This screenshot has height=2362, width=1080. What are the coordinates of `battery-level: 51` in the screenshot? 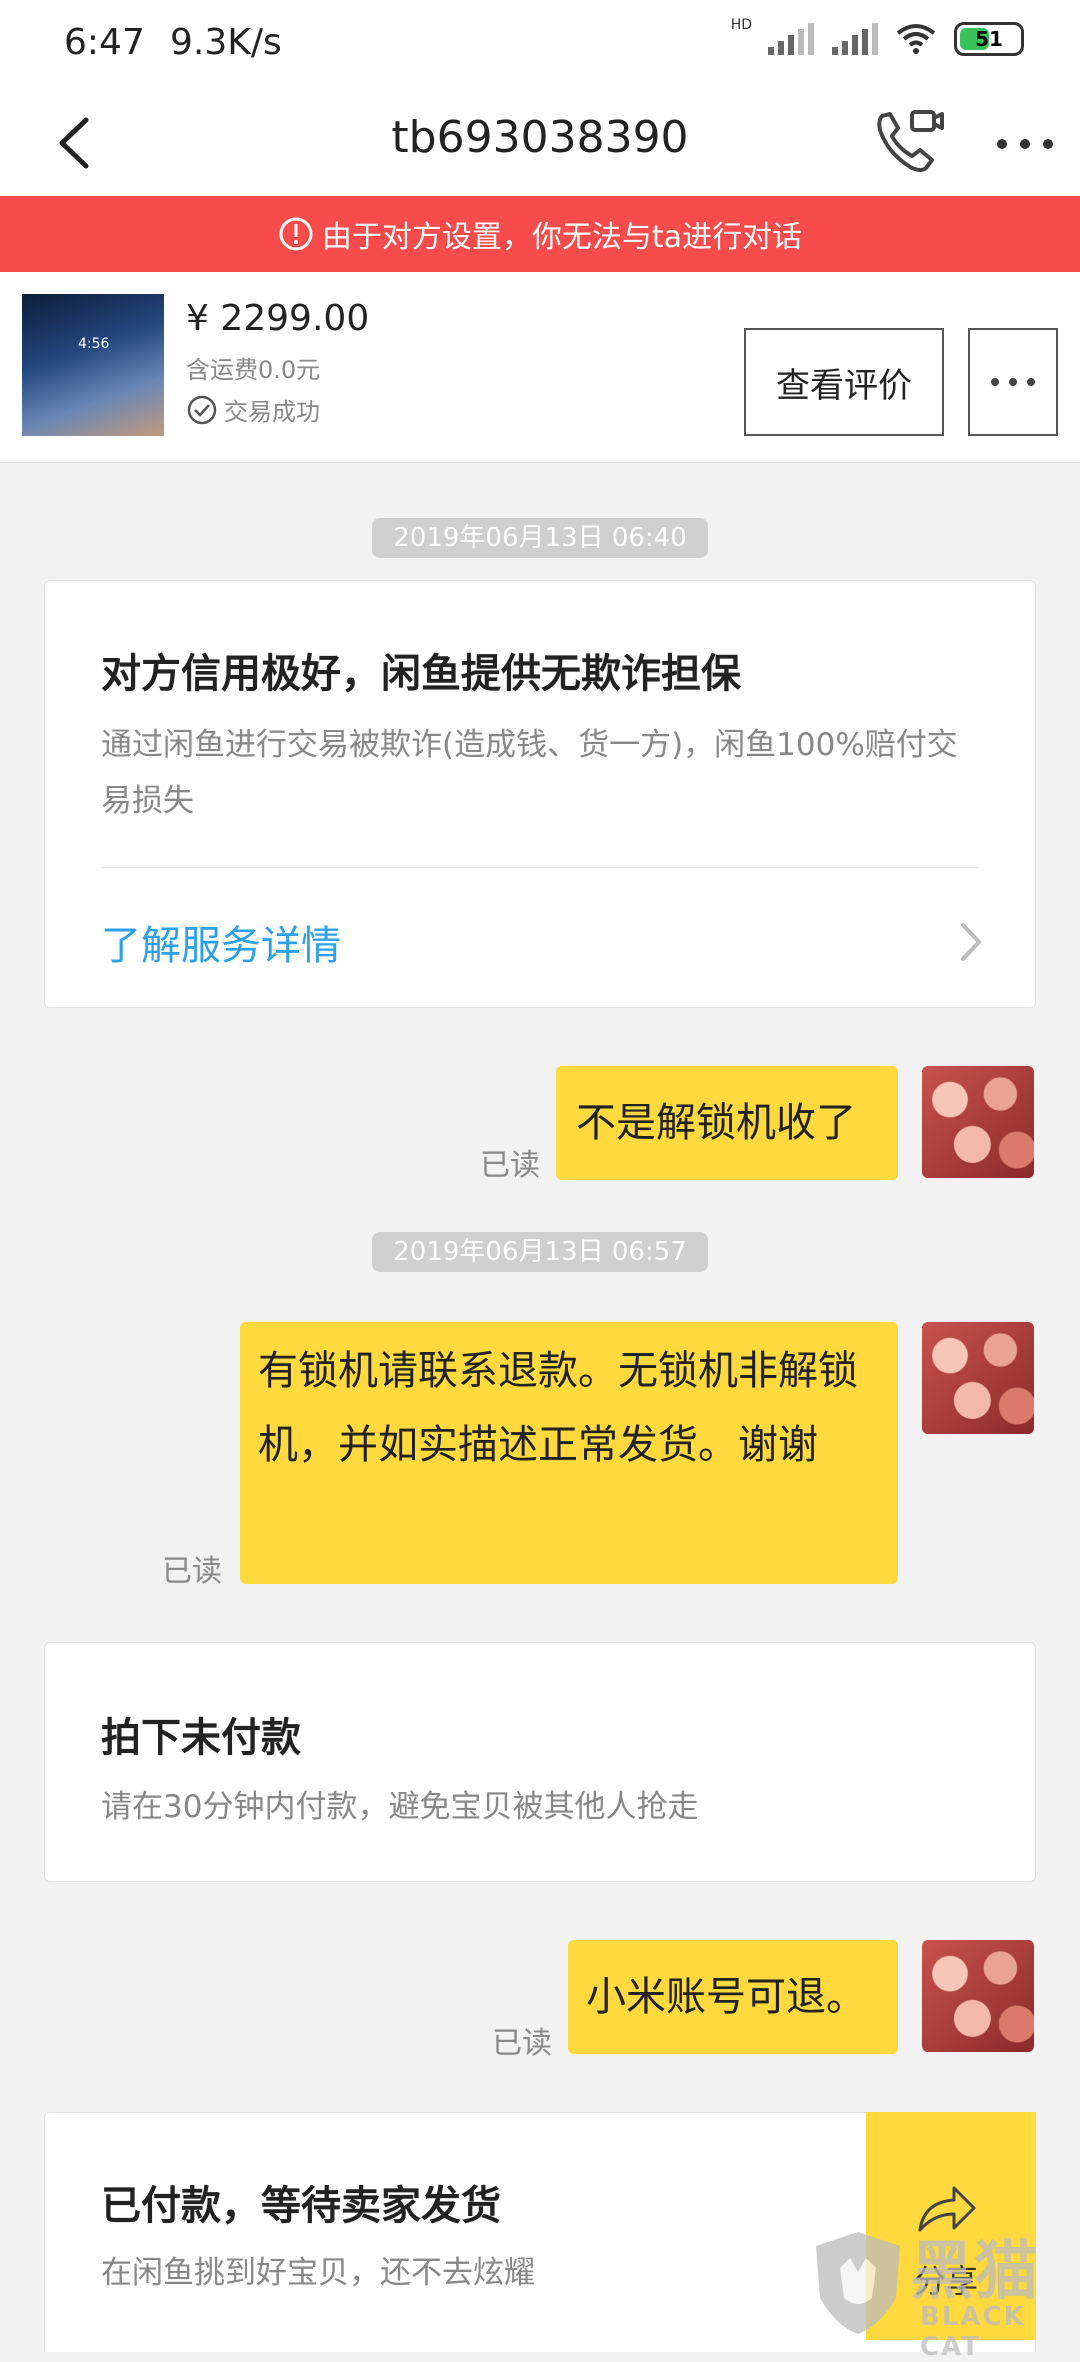 It's located at (989, 39).